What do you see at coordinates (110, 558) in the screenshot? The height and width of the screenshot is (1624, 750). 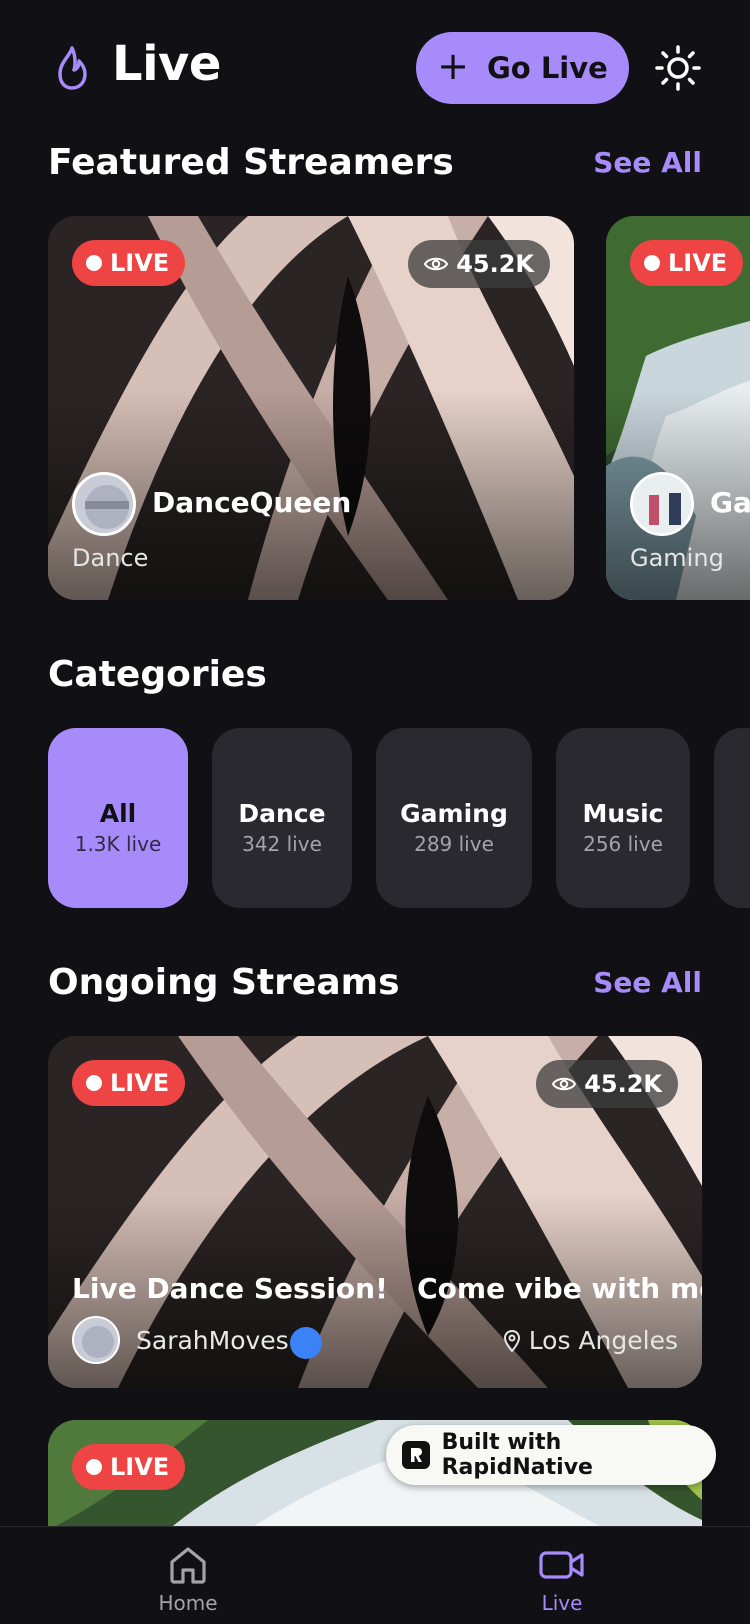 I see `streamer-category: Dance` at bounding box center [110, 558].